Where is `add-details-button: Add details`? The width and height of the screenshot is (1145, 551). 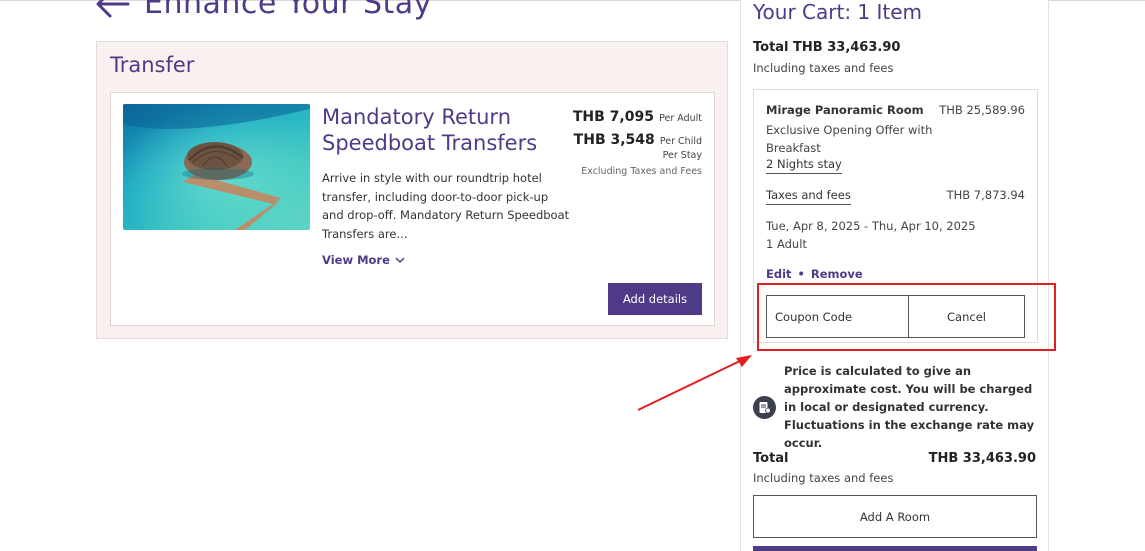
add-details-button: Add details is located at coordinates (655, 299).